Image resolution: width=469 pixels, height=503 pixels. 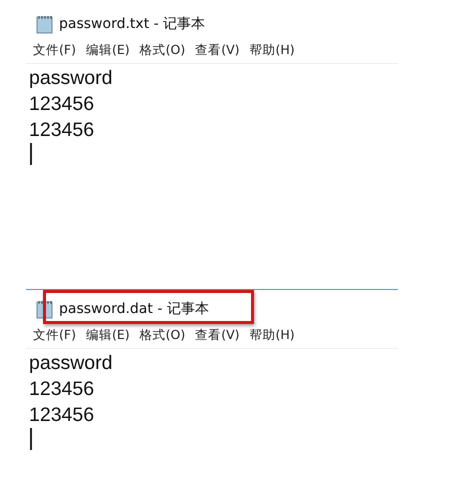 What do you see at coordinates (132, 24) in the screenshot?
I see `window-title: password.txt - 记事本` at bounding box center [132, 24].